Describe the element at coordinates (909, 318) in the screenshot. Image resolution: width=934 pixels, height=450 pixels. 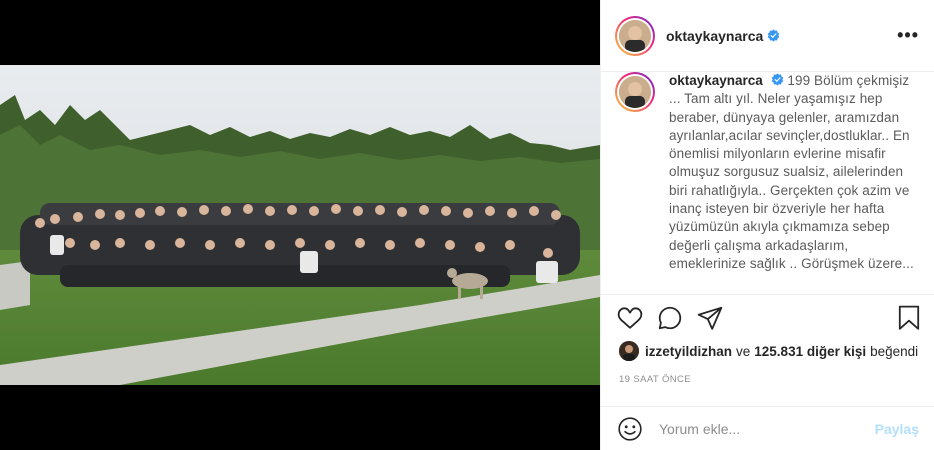
I see `bookmark-icon` at that location.